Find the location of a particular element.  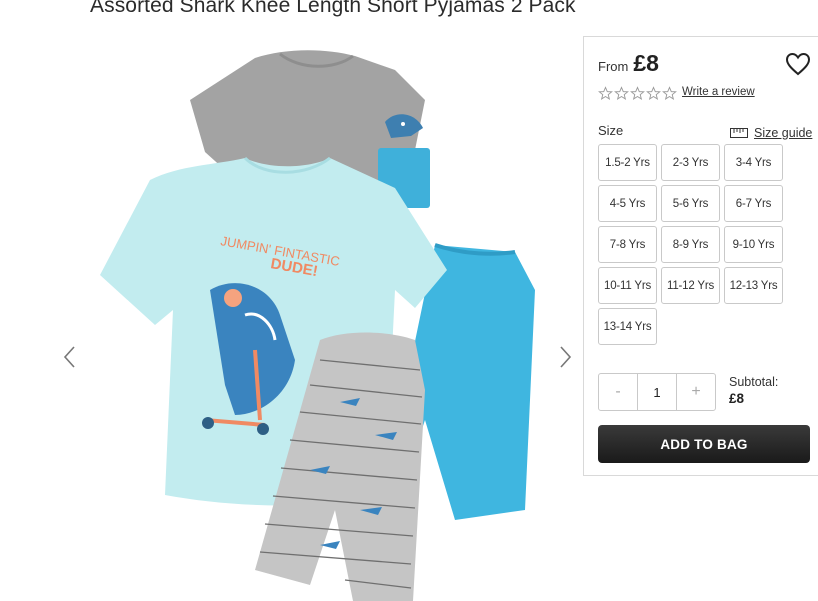

price-from-label: From is located at coordinates (613, 66).